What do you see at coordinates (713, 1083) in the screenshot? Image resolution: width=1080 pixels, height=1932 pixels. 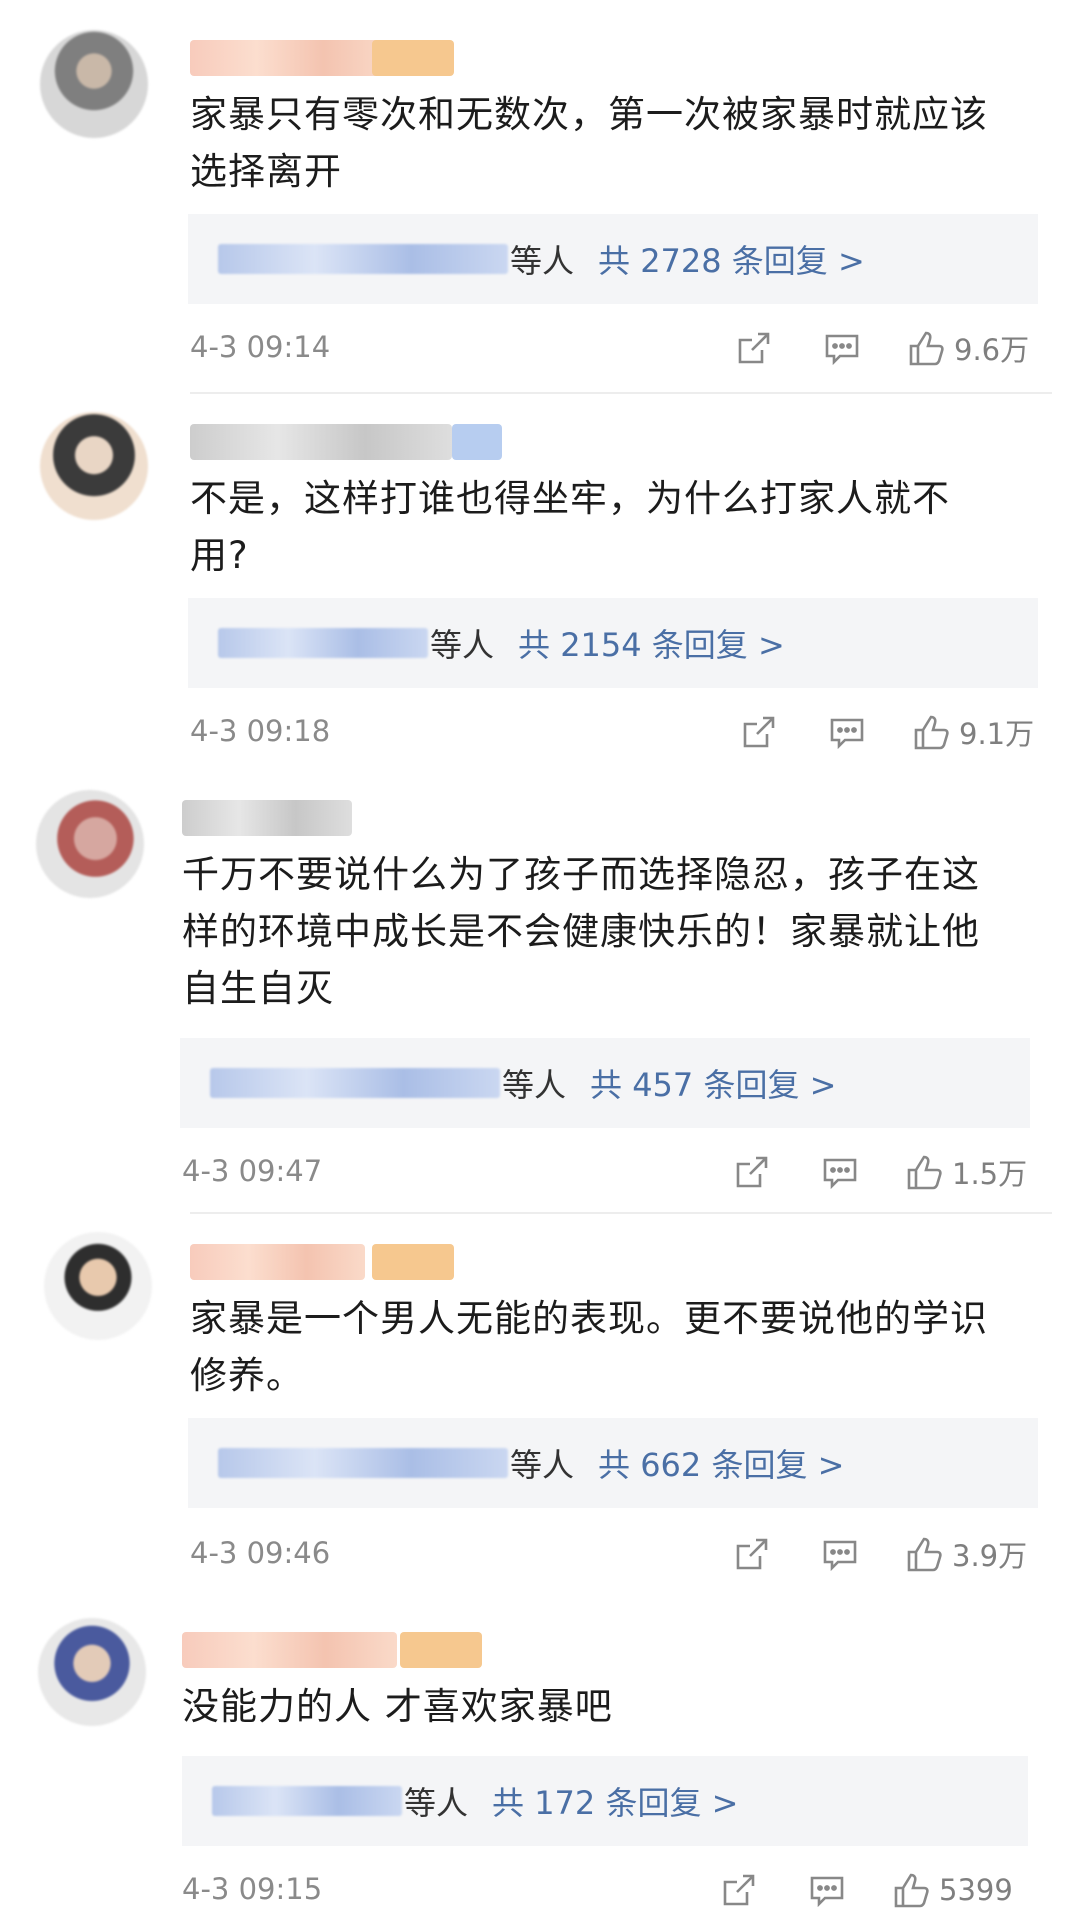 I see `reply-count-link: 共 457 条回复 >` at bounding box center [713, 1083].